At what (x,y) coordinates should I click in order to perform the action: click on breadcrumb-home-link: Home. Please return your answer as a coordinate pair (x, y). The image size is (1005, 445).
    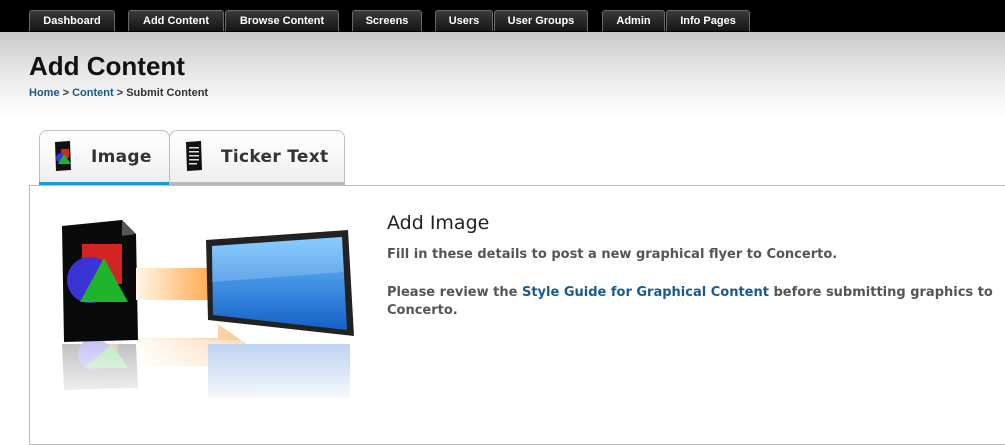
    Looking at the image, I should click on (44, 93).